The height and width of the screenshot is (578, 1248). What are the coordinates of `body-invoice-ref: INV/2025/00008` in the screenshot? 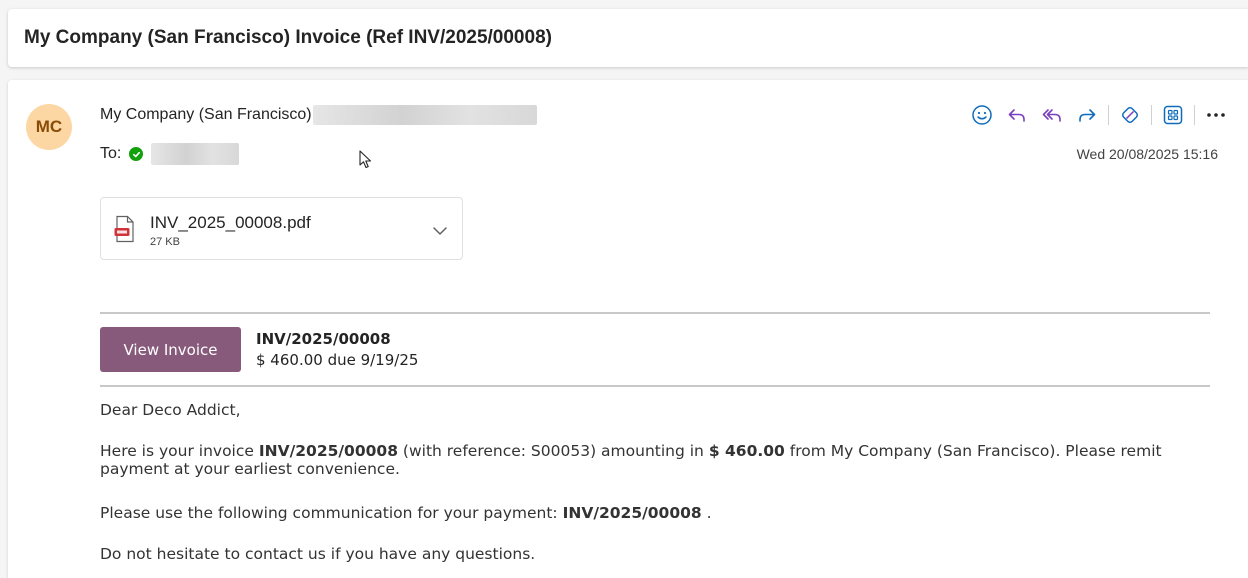 It's located at (328, 451).